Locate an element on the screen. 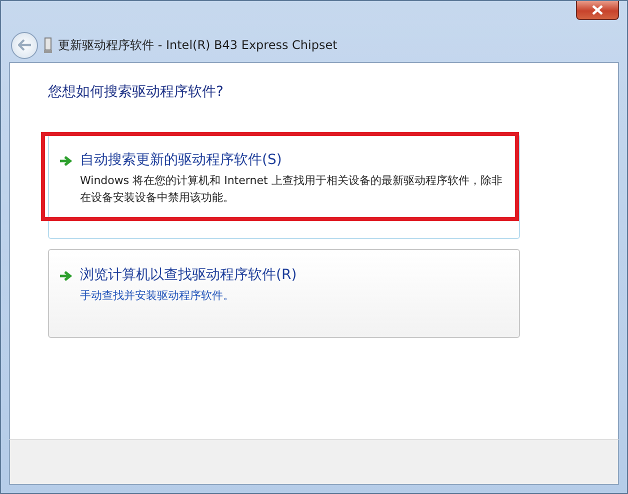 This screenshot has width=628, height=494. window-title: 更新驱动程序软件 - Intel(R) B43 Express Chipset is located at coordinates (198, 45).